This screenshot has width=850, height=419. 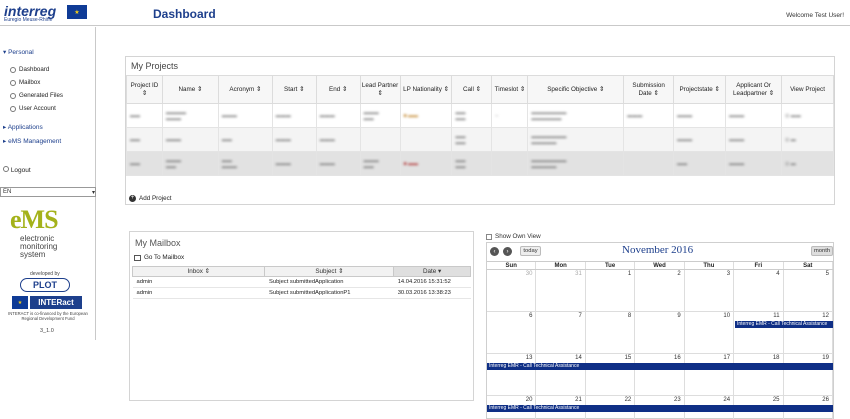 What do you see at coordinates (25, 82) in the screenshot?
I see `sidebar-item-mailbox: Mailbox` at bounding box center [25, 82].